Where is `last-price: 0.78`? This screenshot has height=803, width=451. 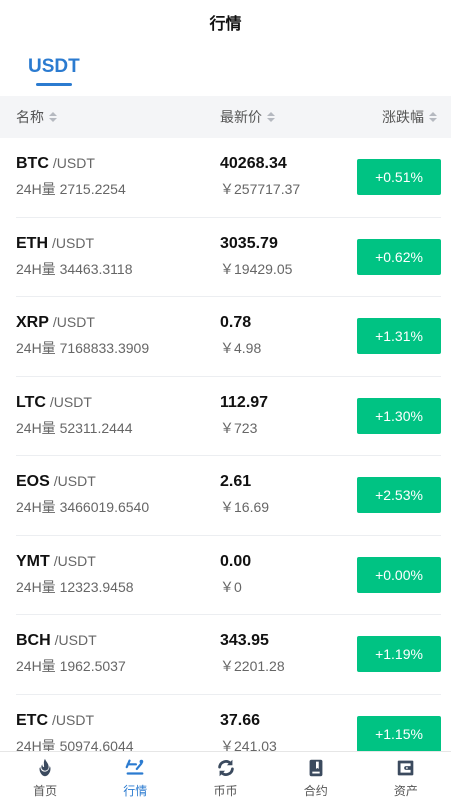
last-price: 0.78 is located at coordinates (236, 323).